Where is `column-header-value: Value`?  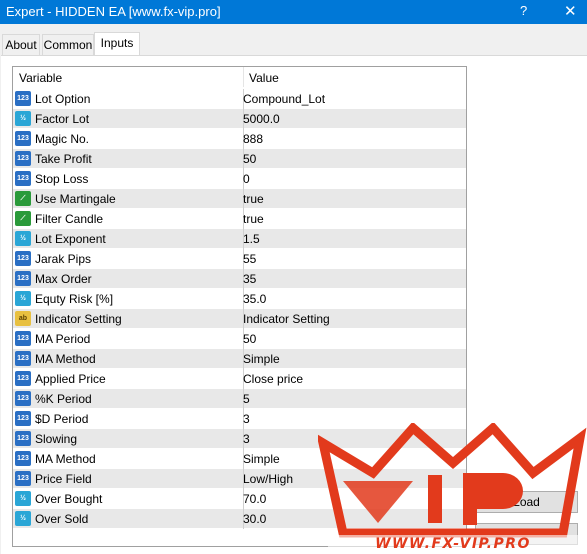
column-header-value: Value is located at coordinates (264, 78).